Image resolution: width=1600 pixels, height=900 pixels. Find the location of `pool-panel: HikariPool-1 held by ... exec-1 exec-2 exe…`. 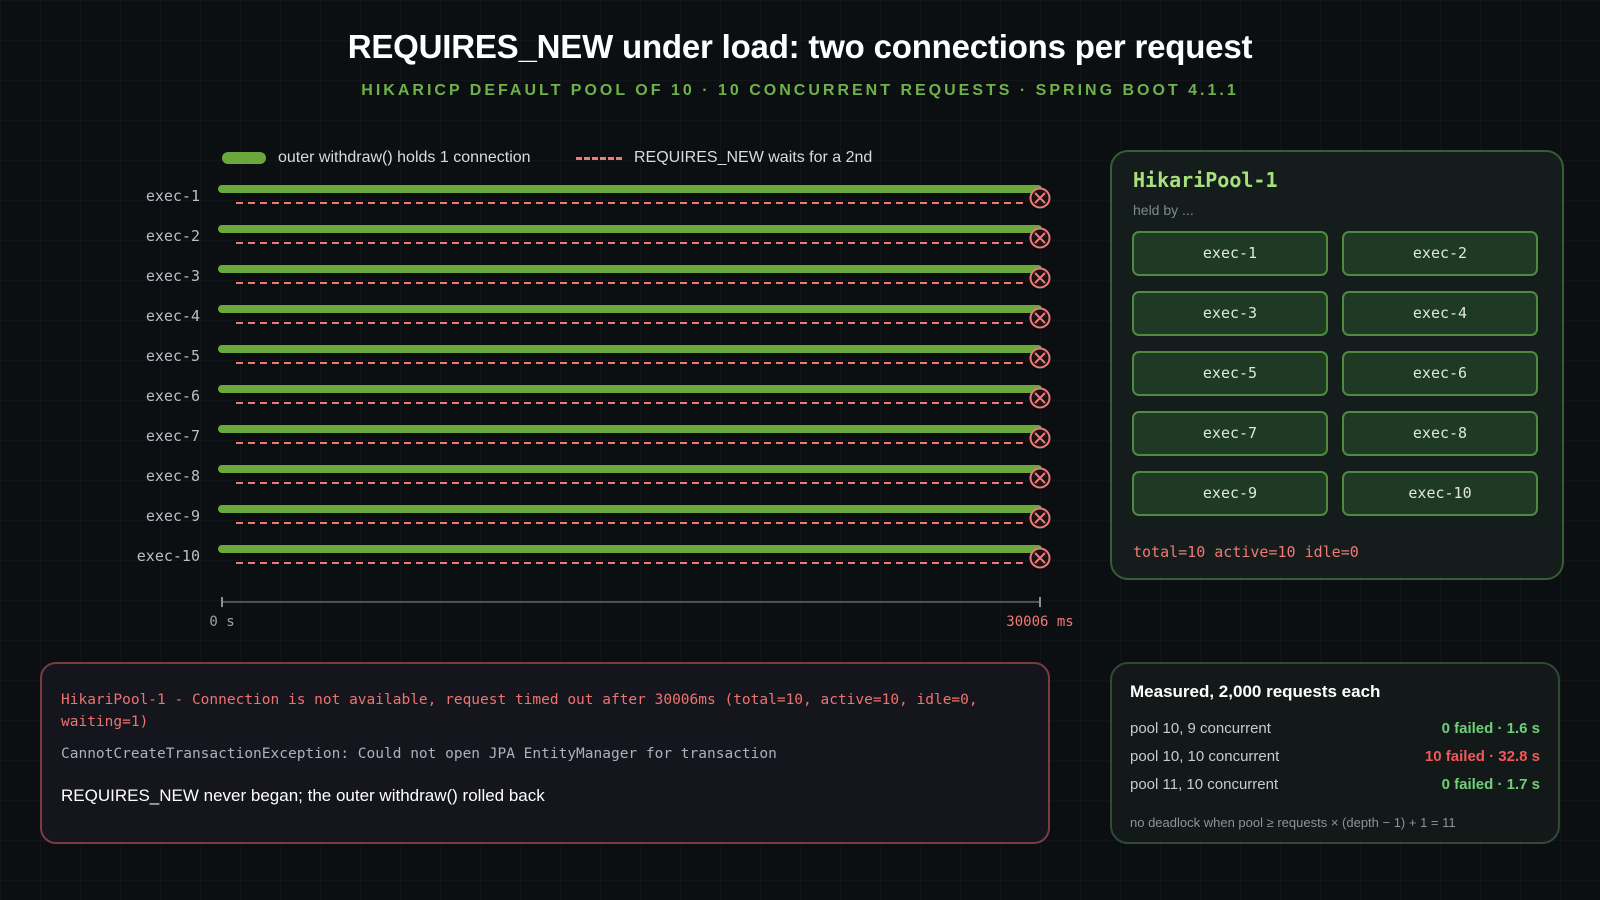

pool-panel: HikariPool-1 held by ... exec-1 exec-2 exe… is located at coordinates (1337, 365).